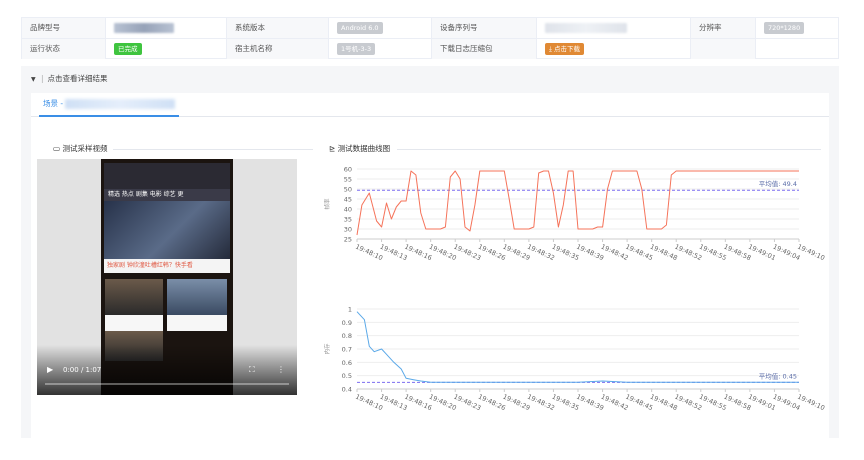 The height and width of the screenshot is (460, 864). Describe the element at coordinates (167, 176) in the screenshot. I see `app-header` at that location.